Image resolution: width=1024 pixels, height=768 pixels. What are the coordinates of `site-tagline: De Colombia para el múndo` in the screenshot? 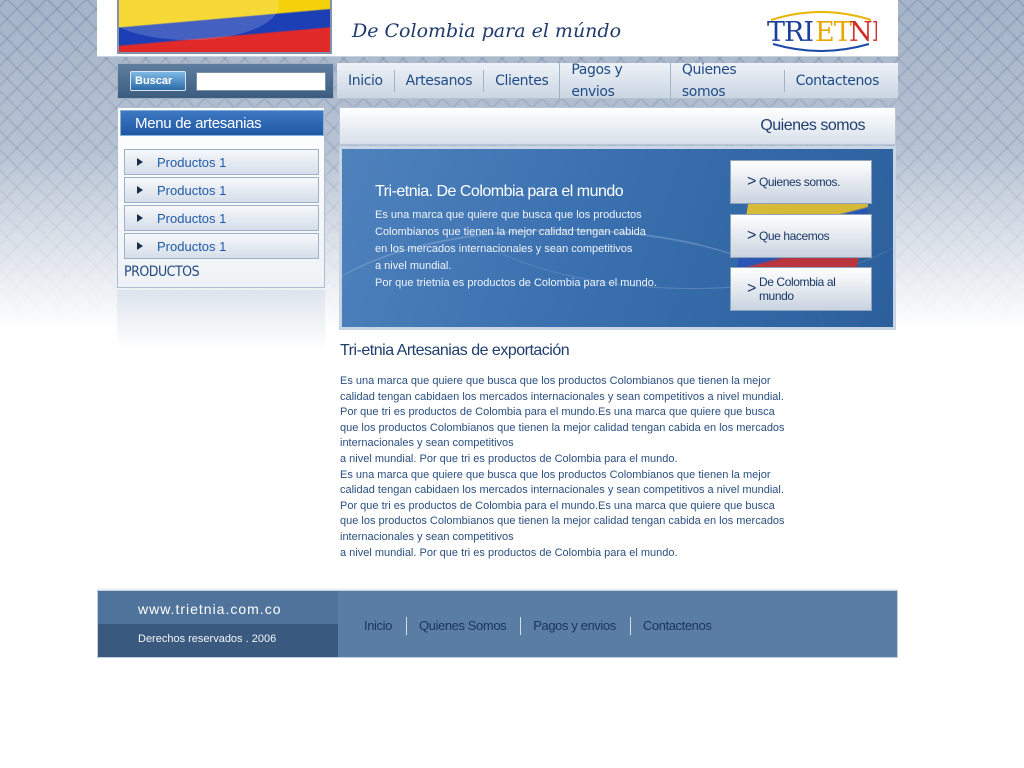 It's located at (487, 31).